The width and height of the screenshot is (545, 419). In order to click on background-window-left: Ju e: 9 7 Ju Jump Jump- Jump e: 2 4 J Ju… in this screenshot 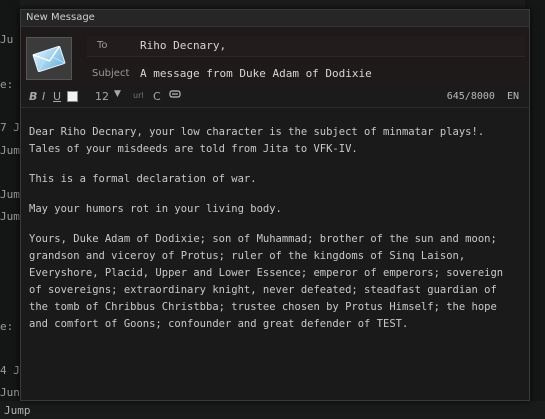, I will do `click(10, 209)`.